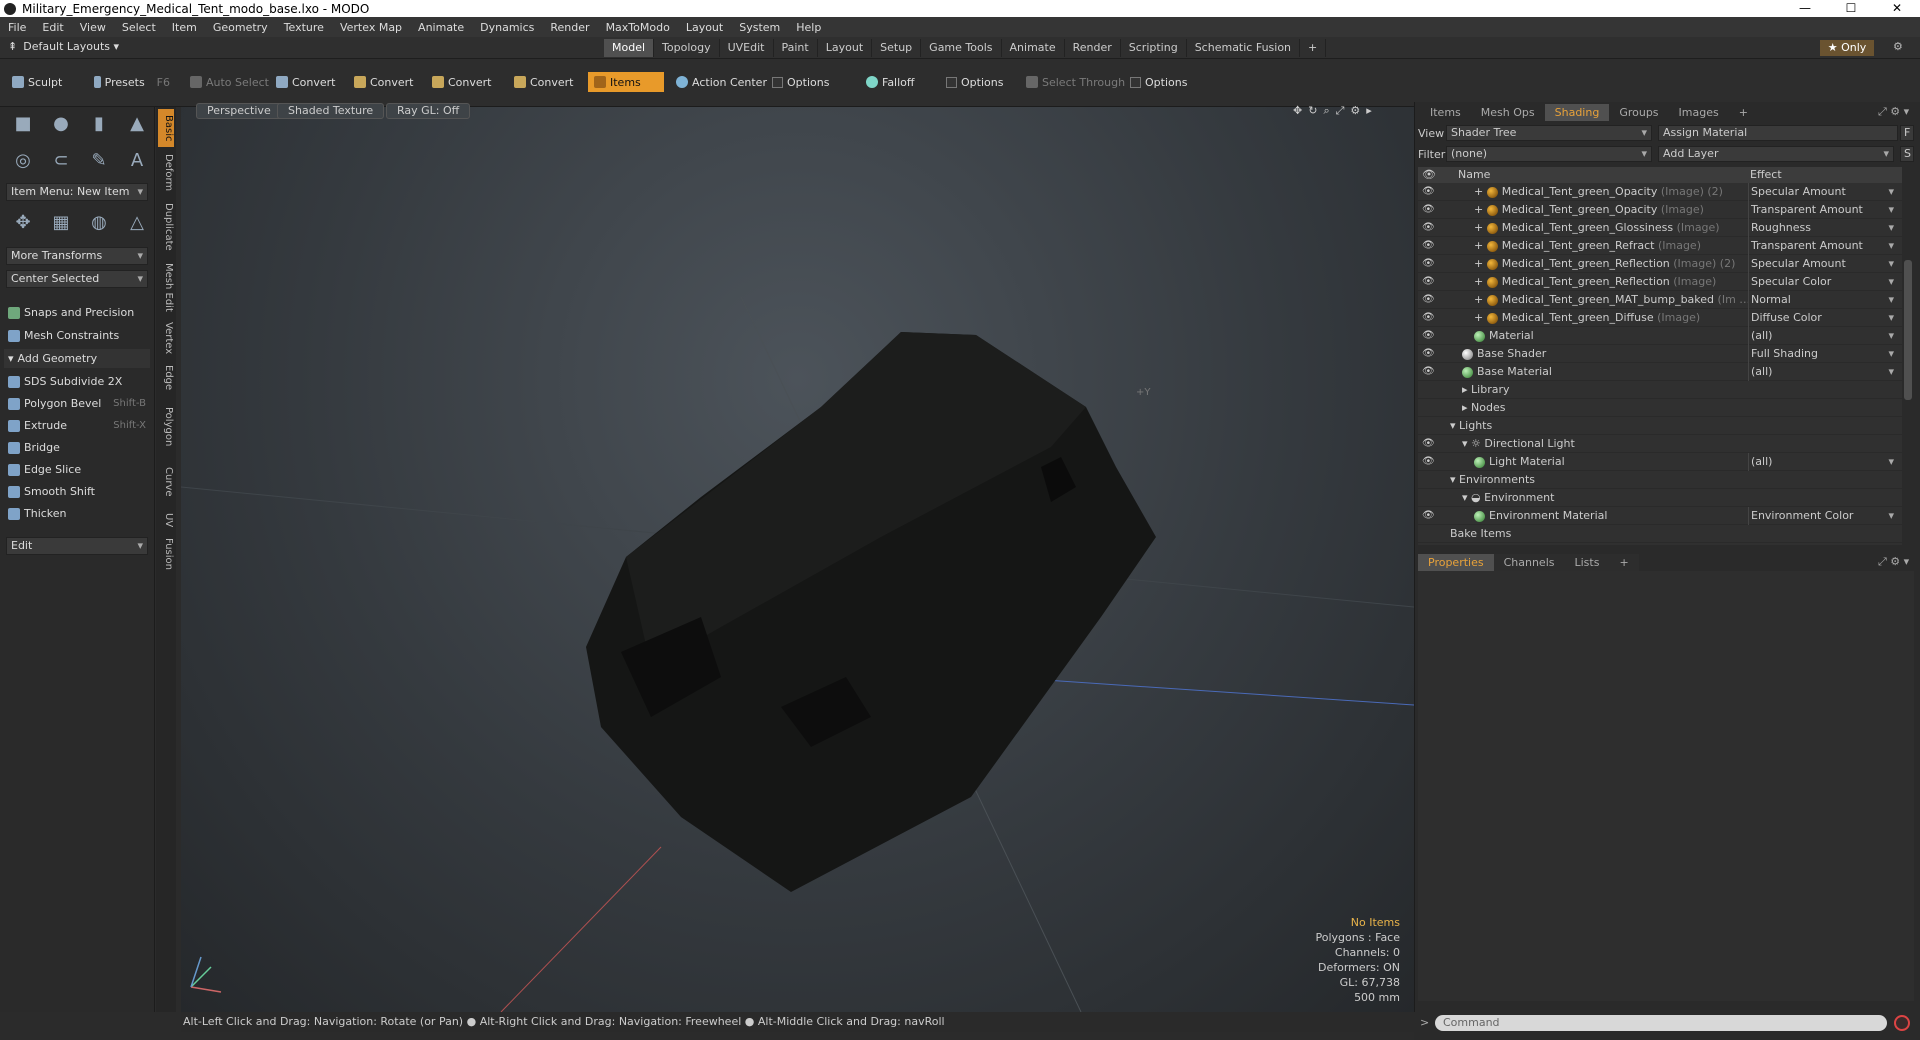 The height and width of the screenshot is (1040, 1920). Describe the element at coordinates (1766, 175) in the screenshot. I see `effect-column-header: Effect` at that location.